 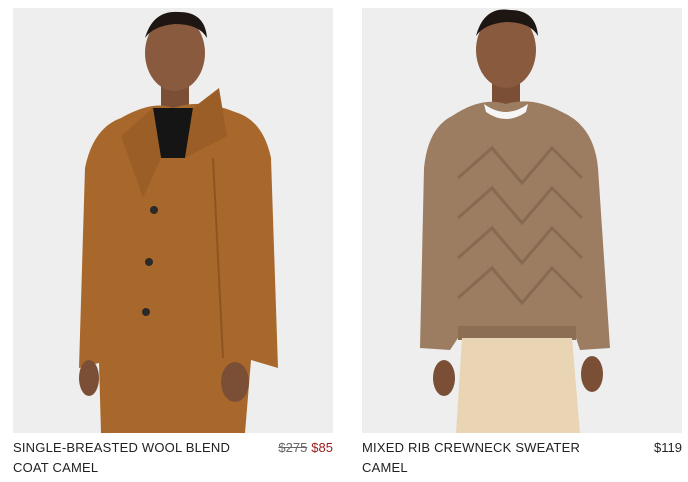 I want to click on product-name: MIXED RIB CREWNECK SWEATER CAMEL, so click(x=477, y=458).